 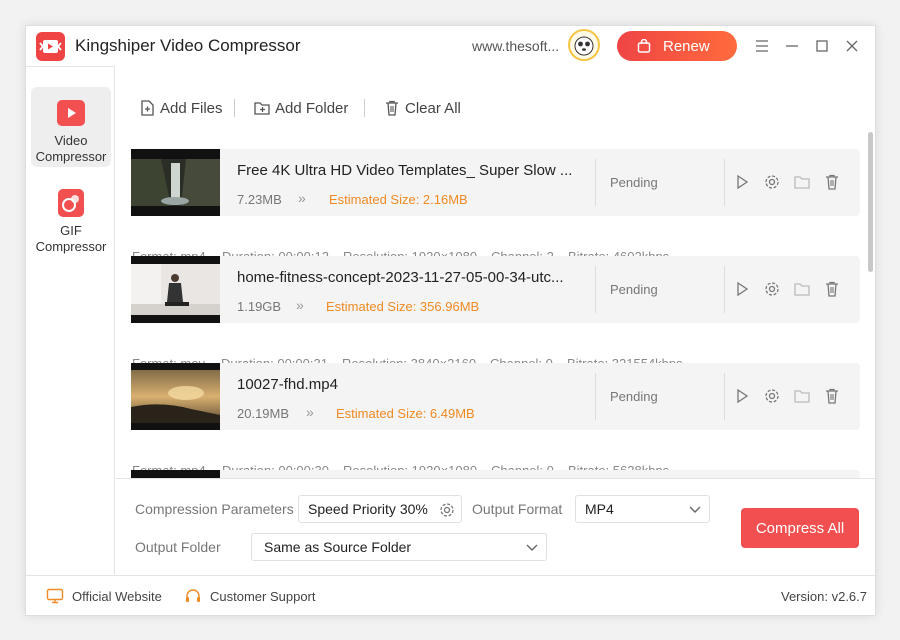 I want to click on compression-params-select: Speed Priority 30%, so click(x=380, y=509).